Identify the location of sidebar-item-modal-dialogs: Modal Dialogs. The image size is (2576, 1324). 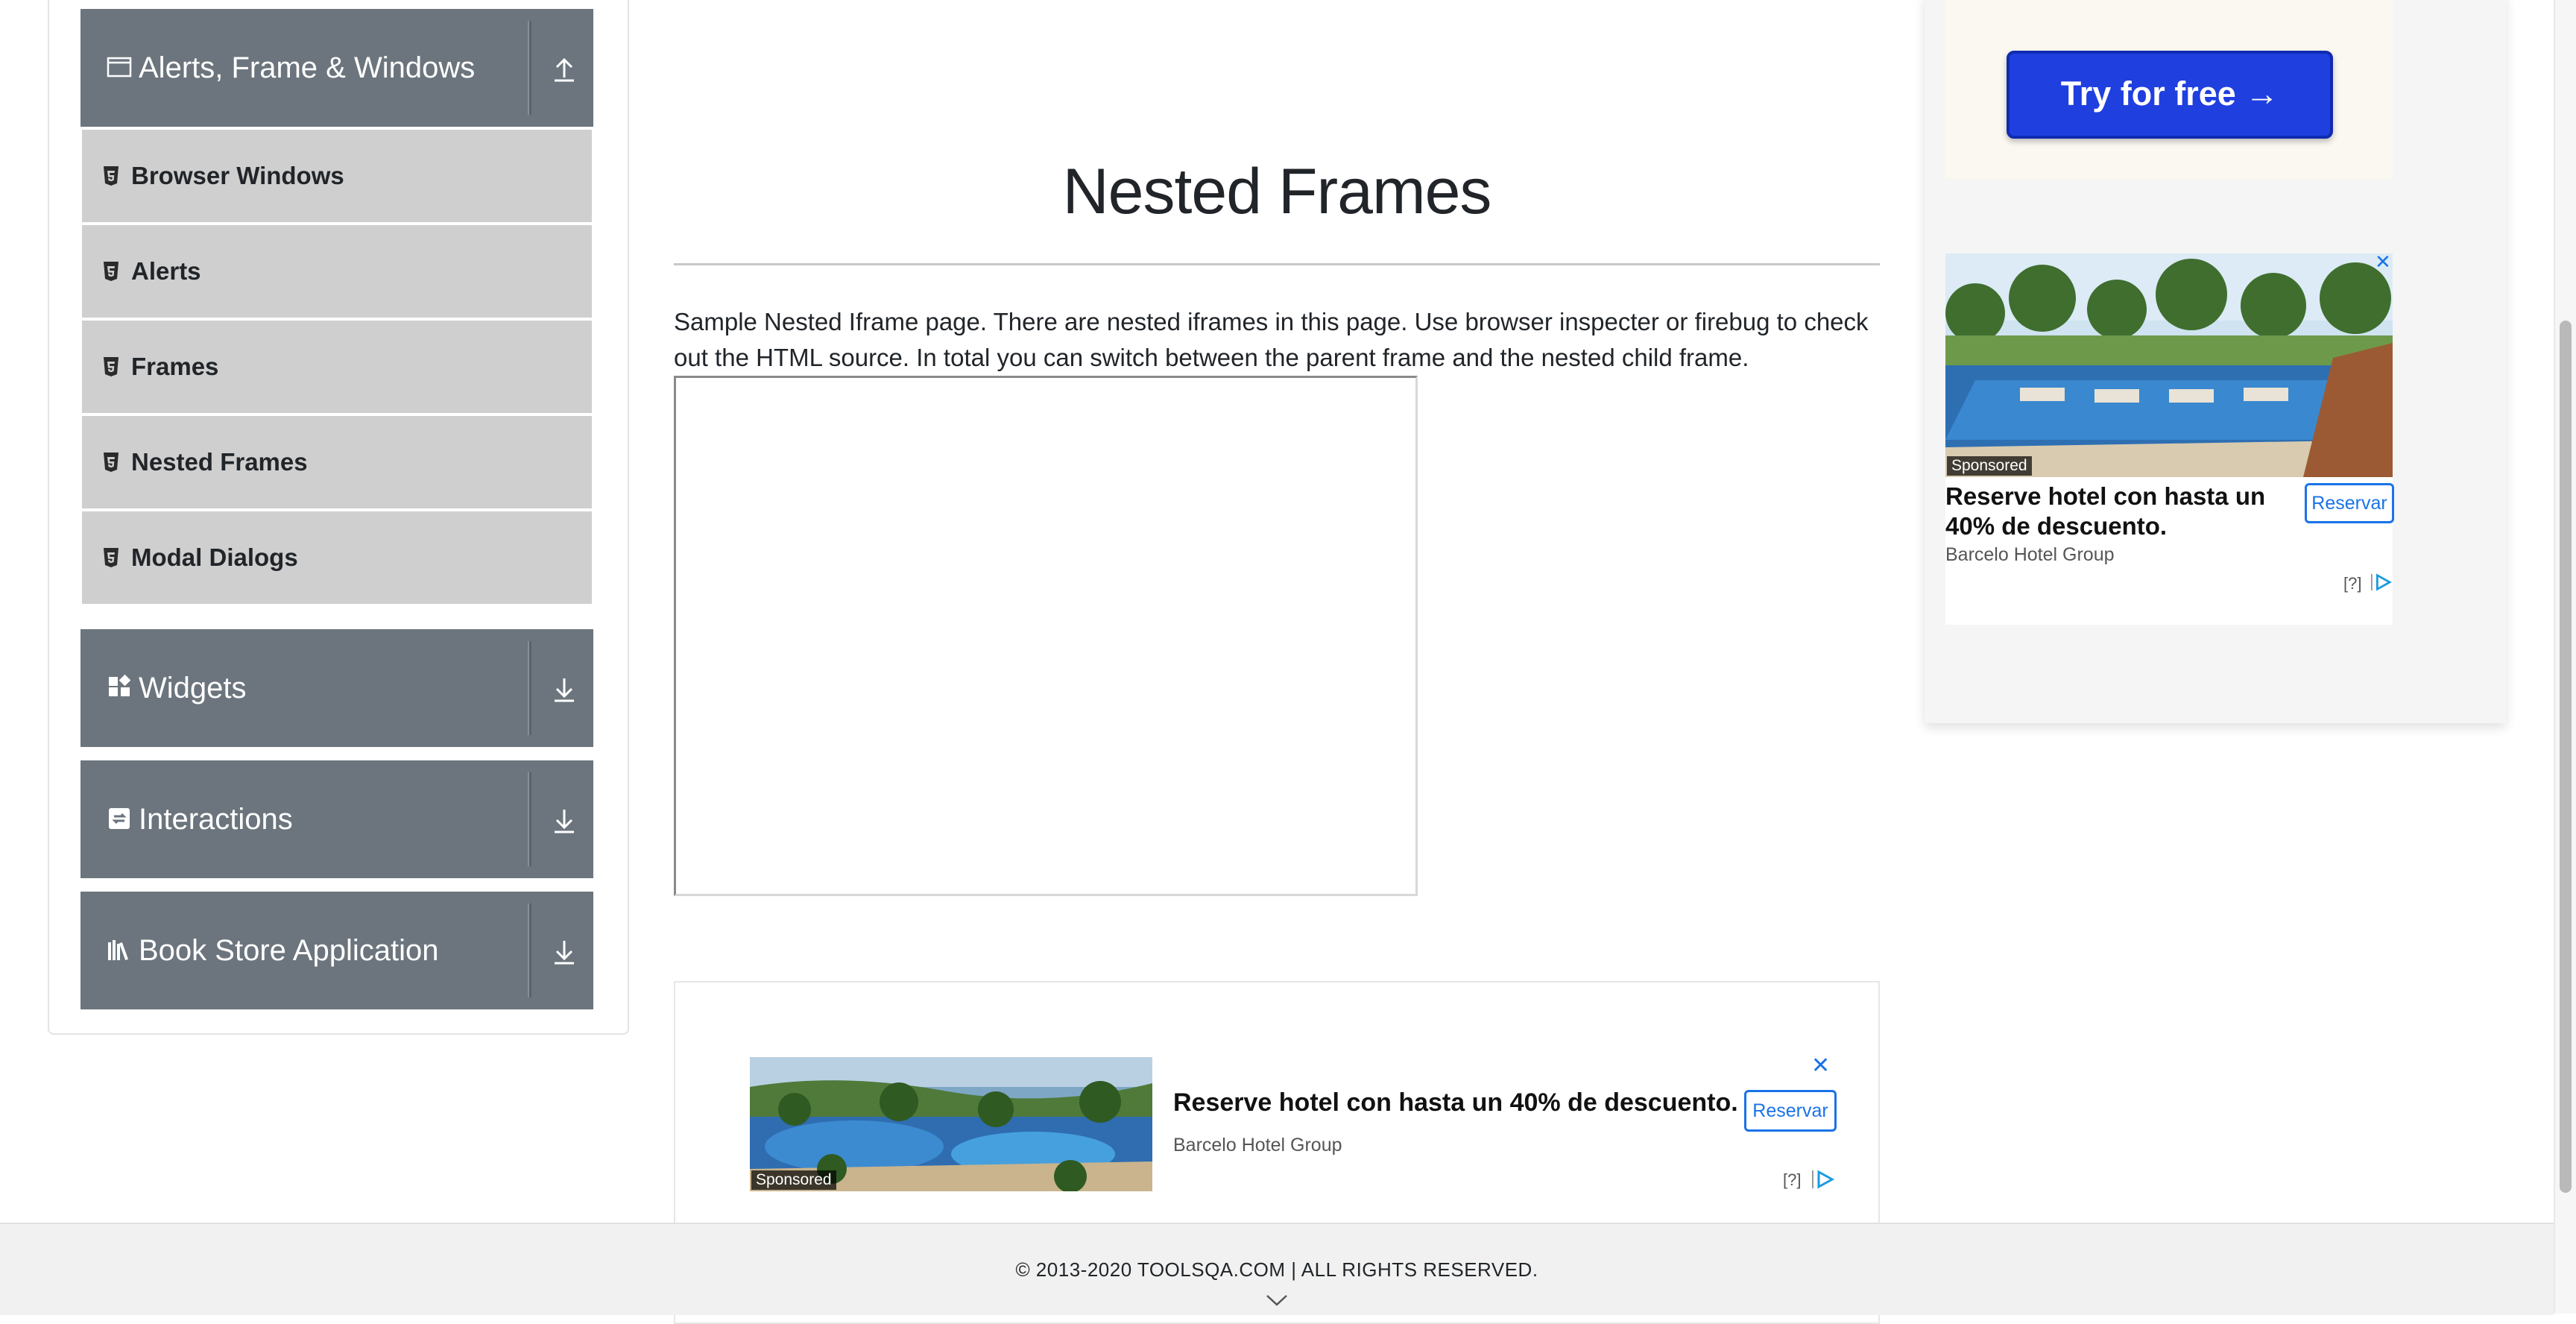
(337, 557).